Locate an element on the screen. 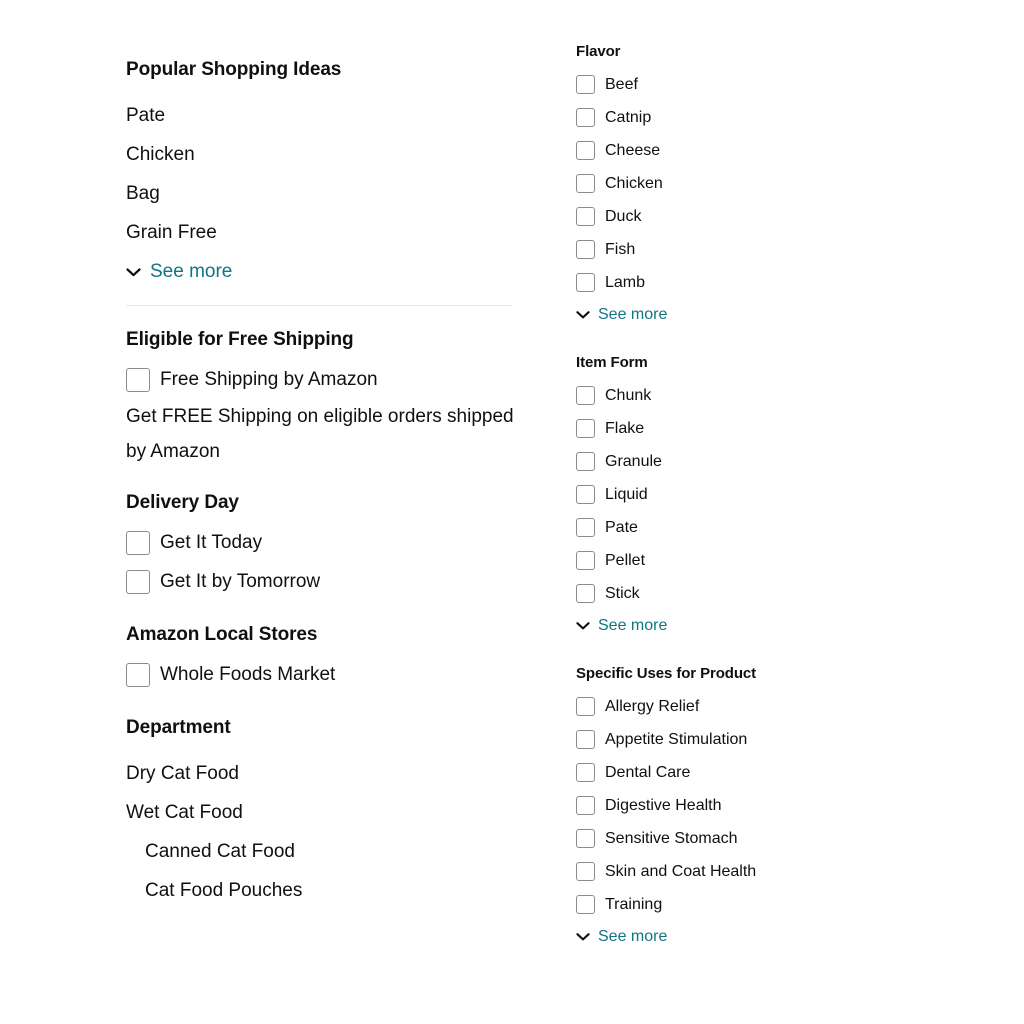  filter-checkbox-row: Digestive Health is located at coordinates (741, 805).